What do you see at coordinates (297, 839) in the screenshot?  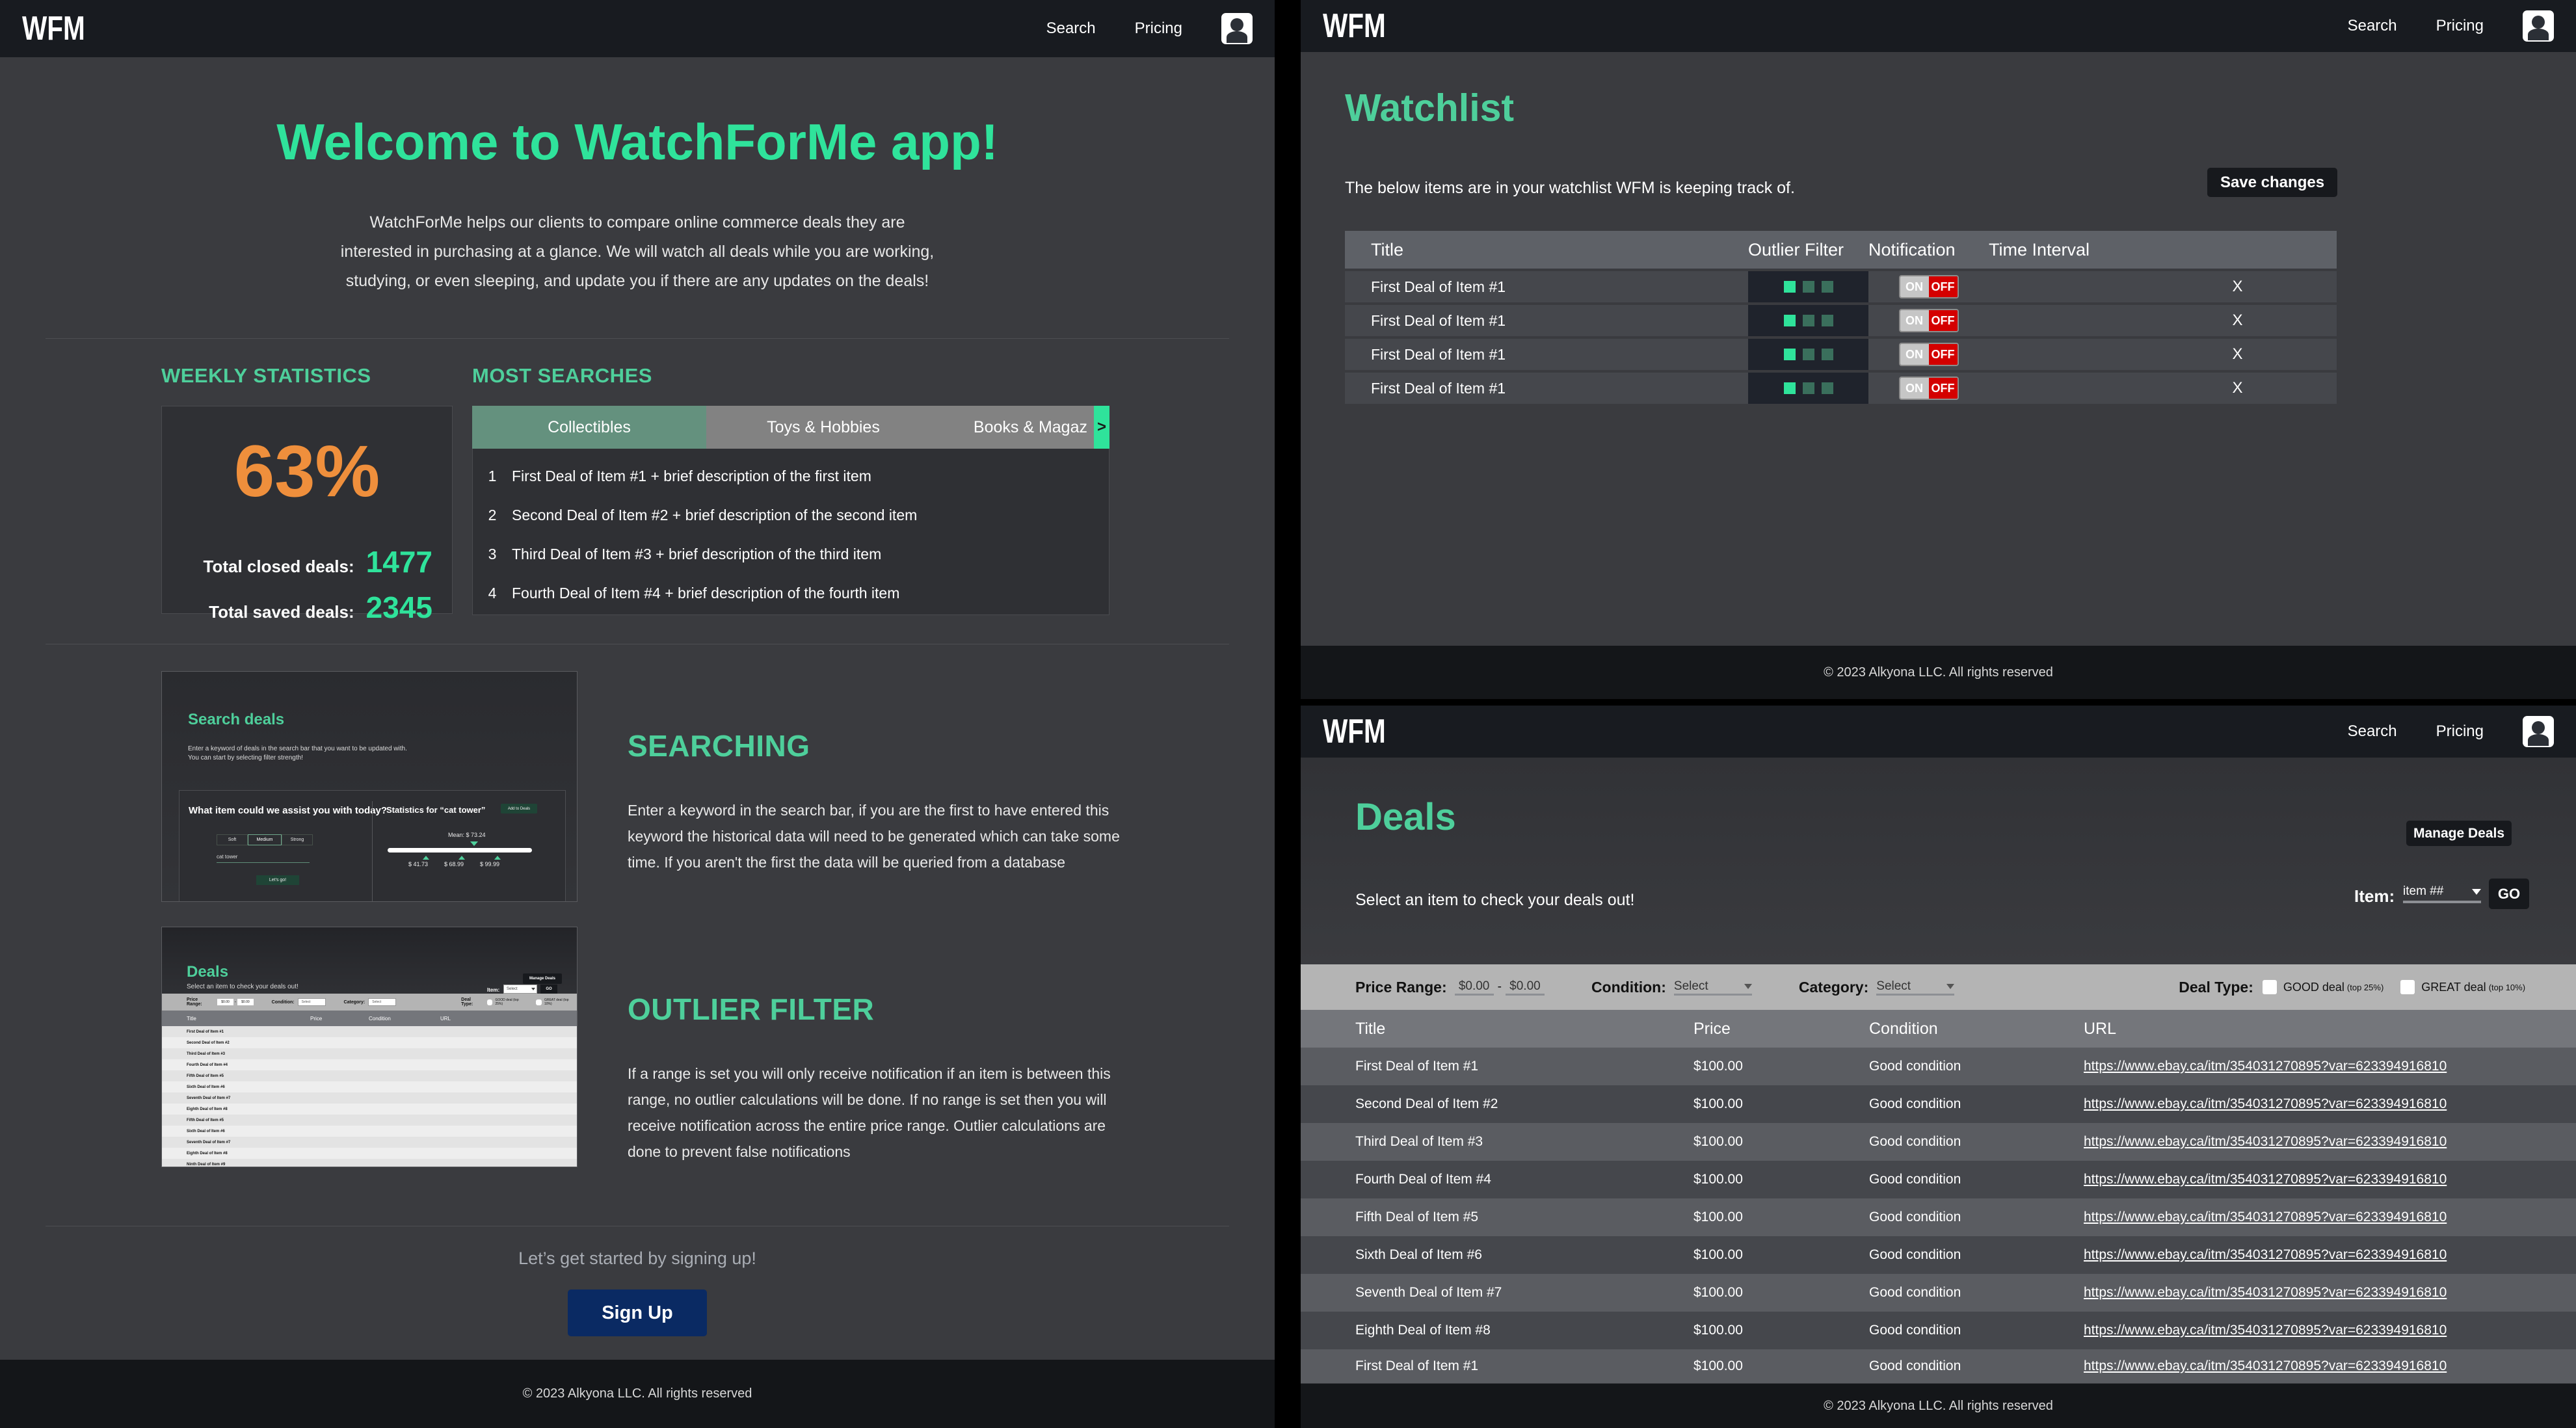 I see `strength-strong-button: Strong` at bounding box center [297, 839].